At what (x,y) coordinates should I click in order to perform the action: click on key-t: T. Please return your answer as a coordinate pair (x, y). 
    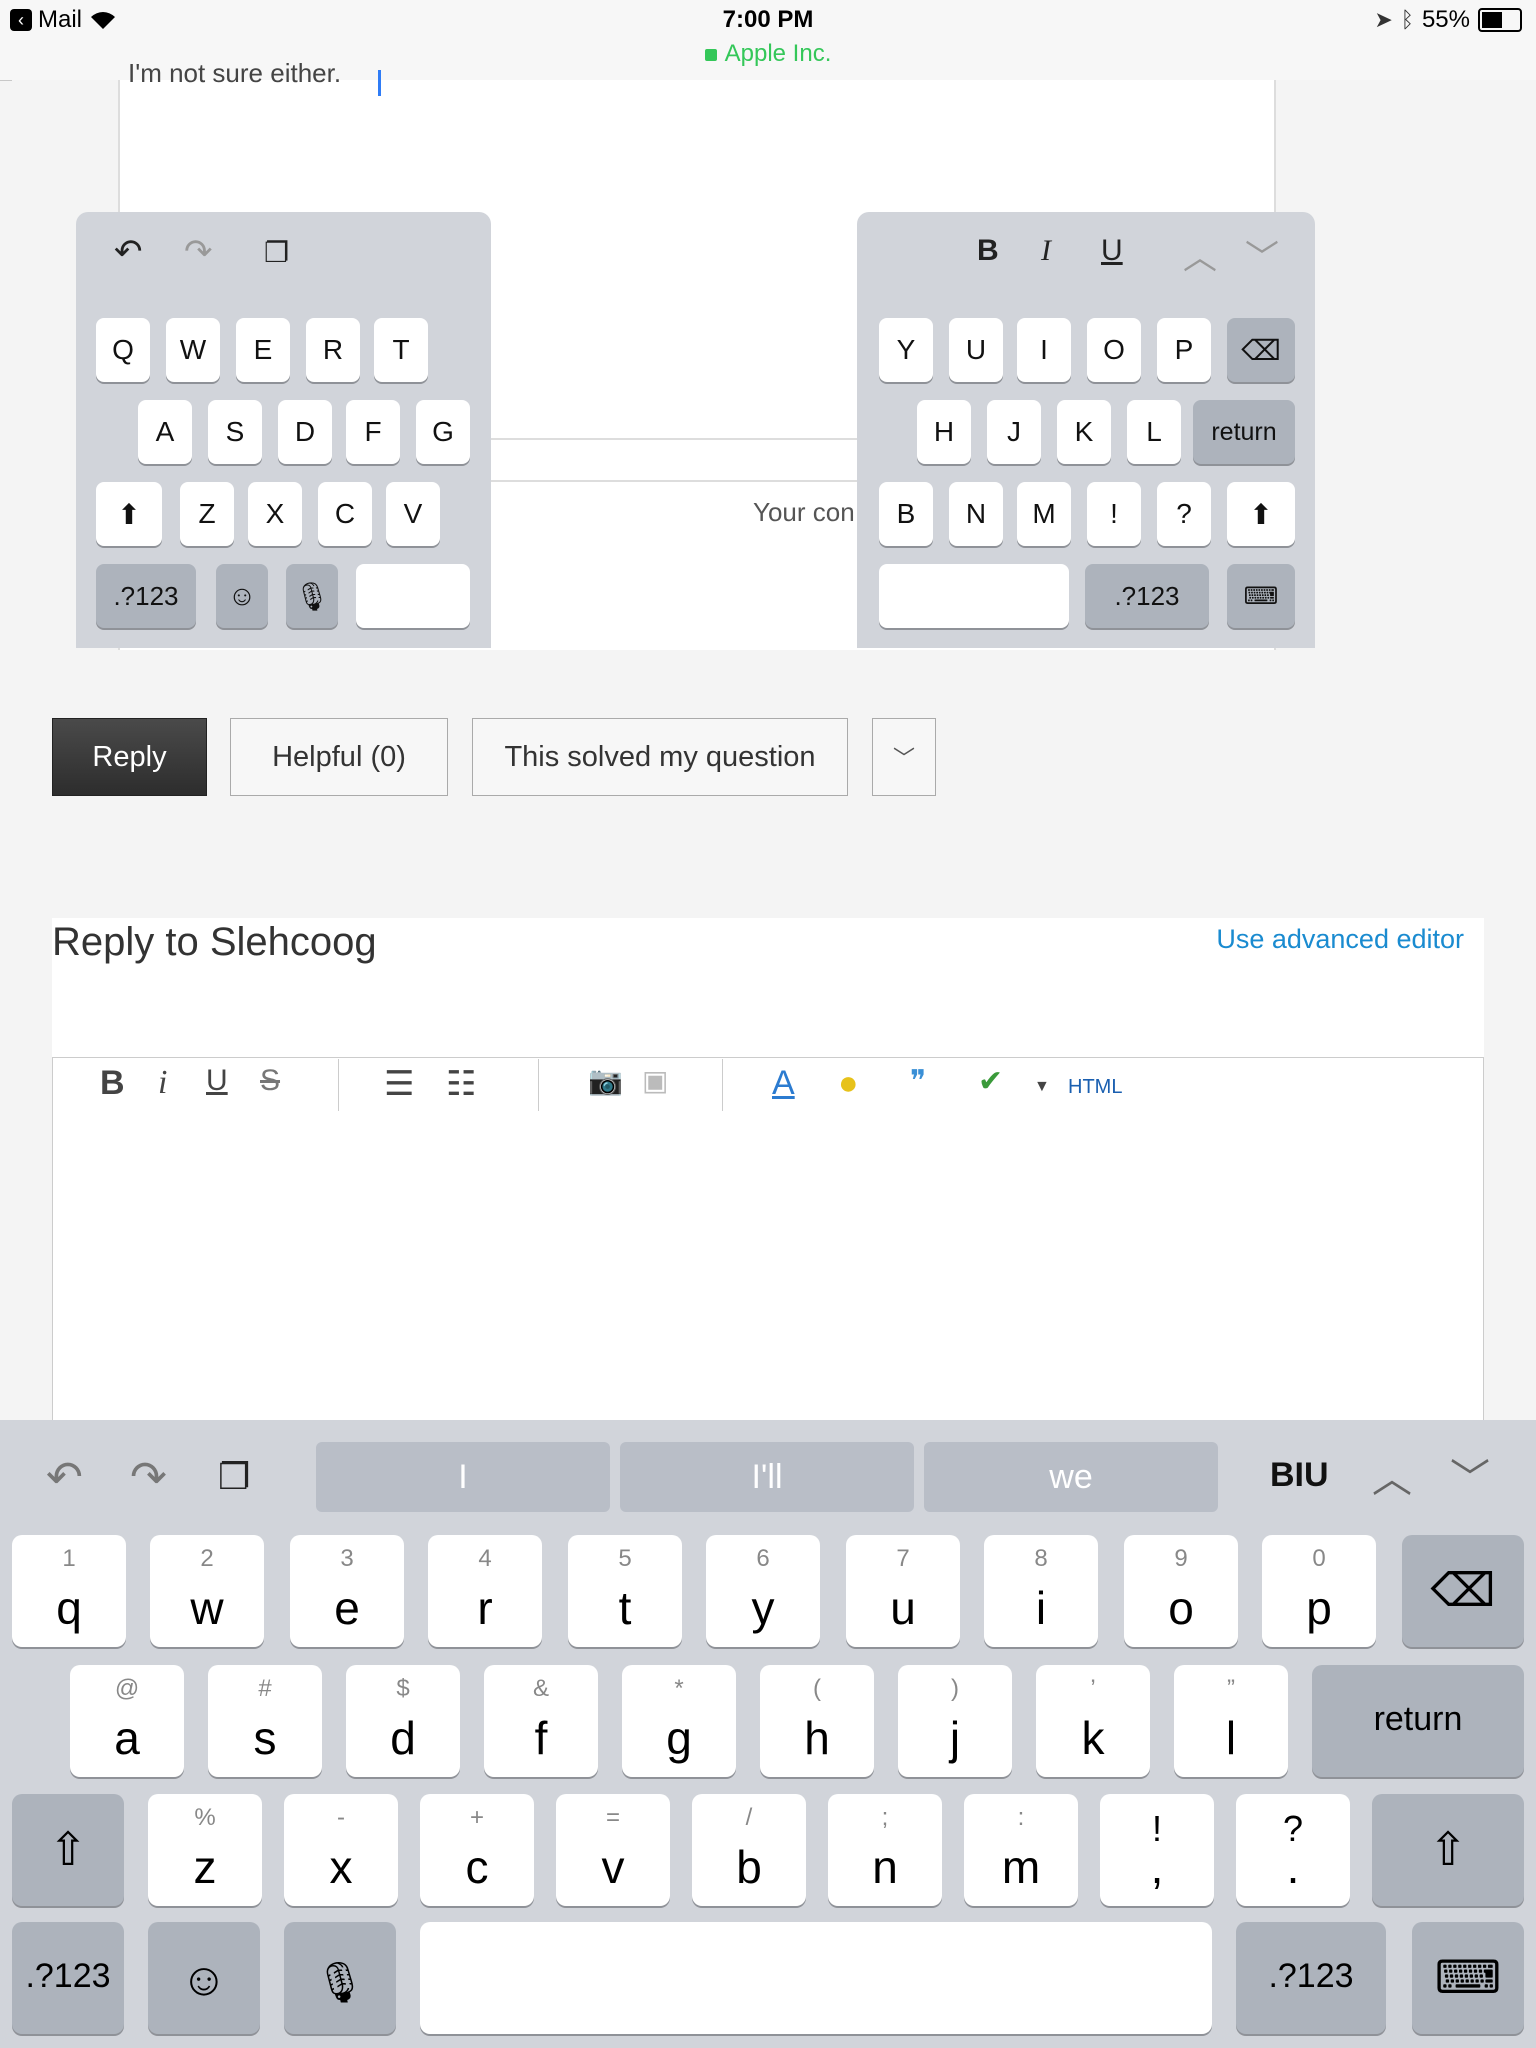
    Looking at the image, I should click on (401, 350).